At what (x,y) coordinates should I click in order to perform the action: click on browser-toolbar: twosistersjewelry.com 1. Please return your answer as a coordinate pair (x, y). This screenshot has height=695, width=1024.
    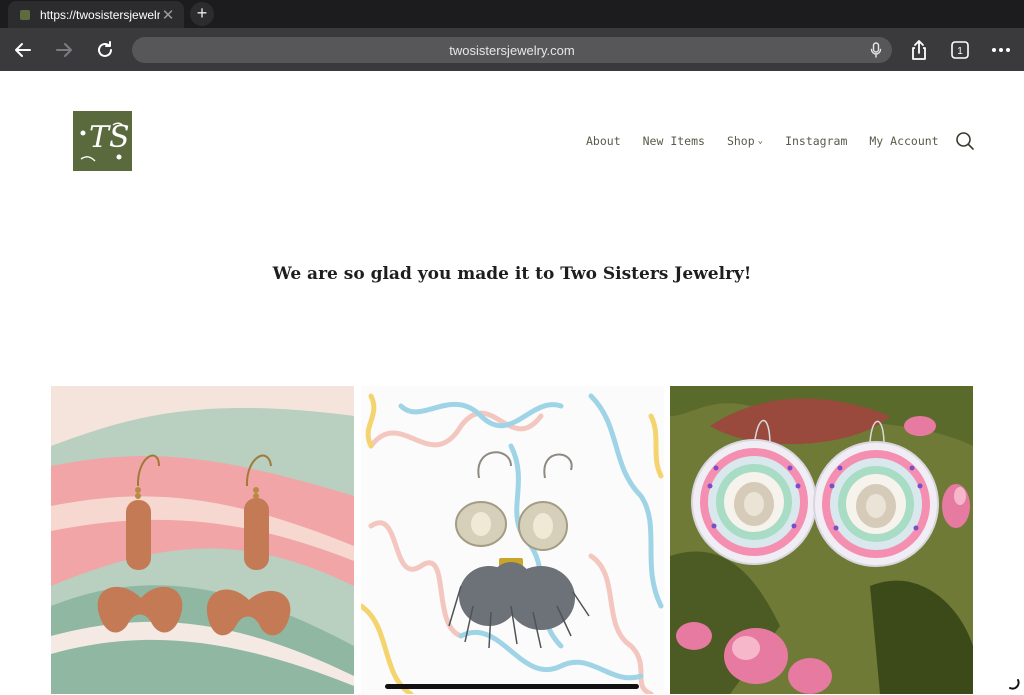
    Looking at the image, I should click on (512, 49).